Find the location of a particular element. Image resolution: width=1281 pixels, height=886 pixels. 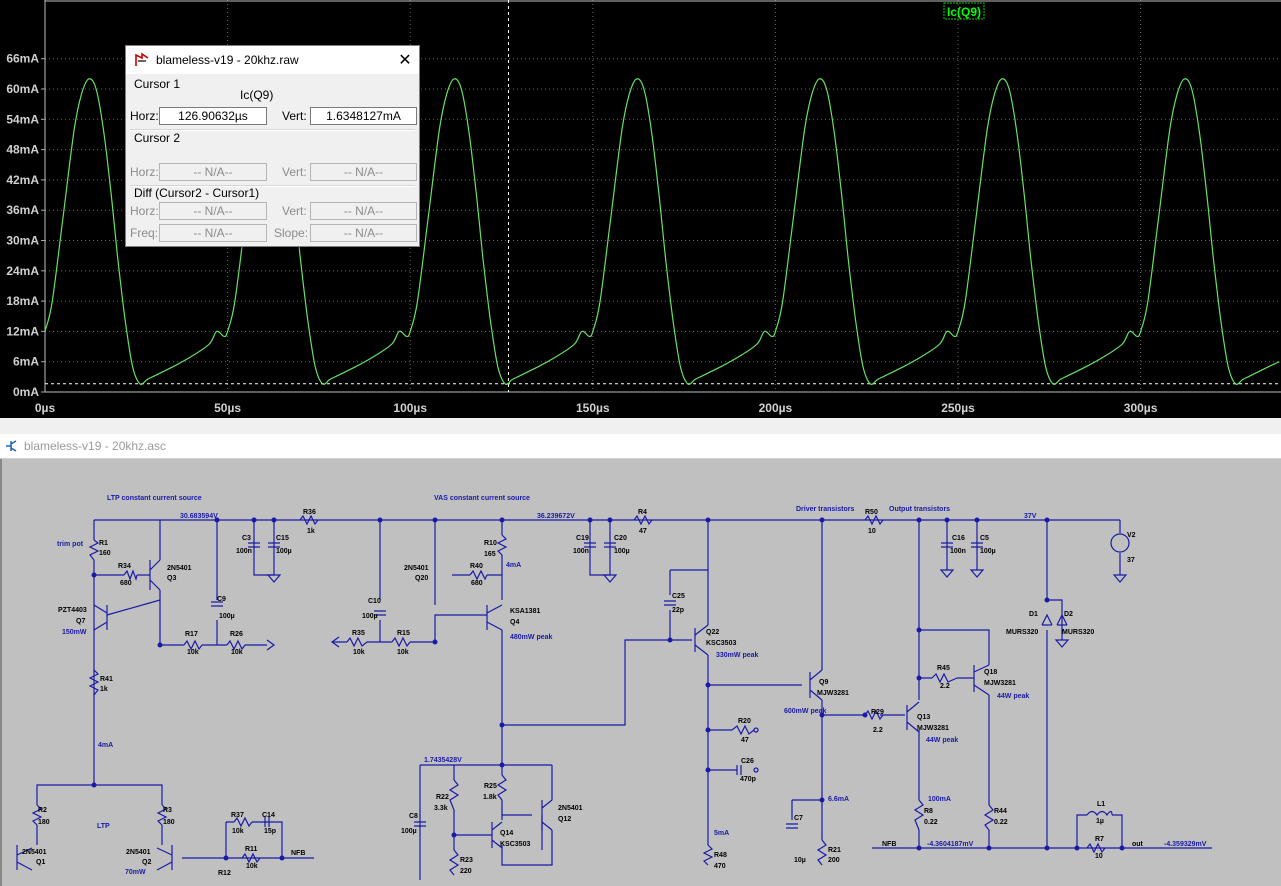

label-r34: R34 is located at coordinates (124, 566).